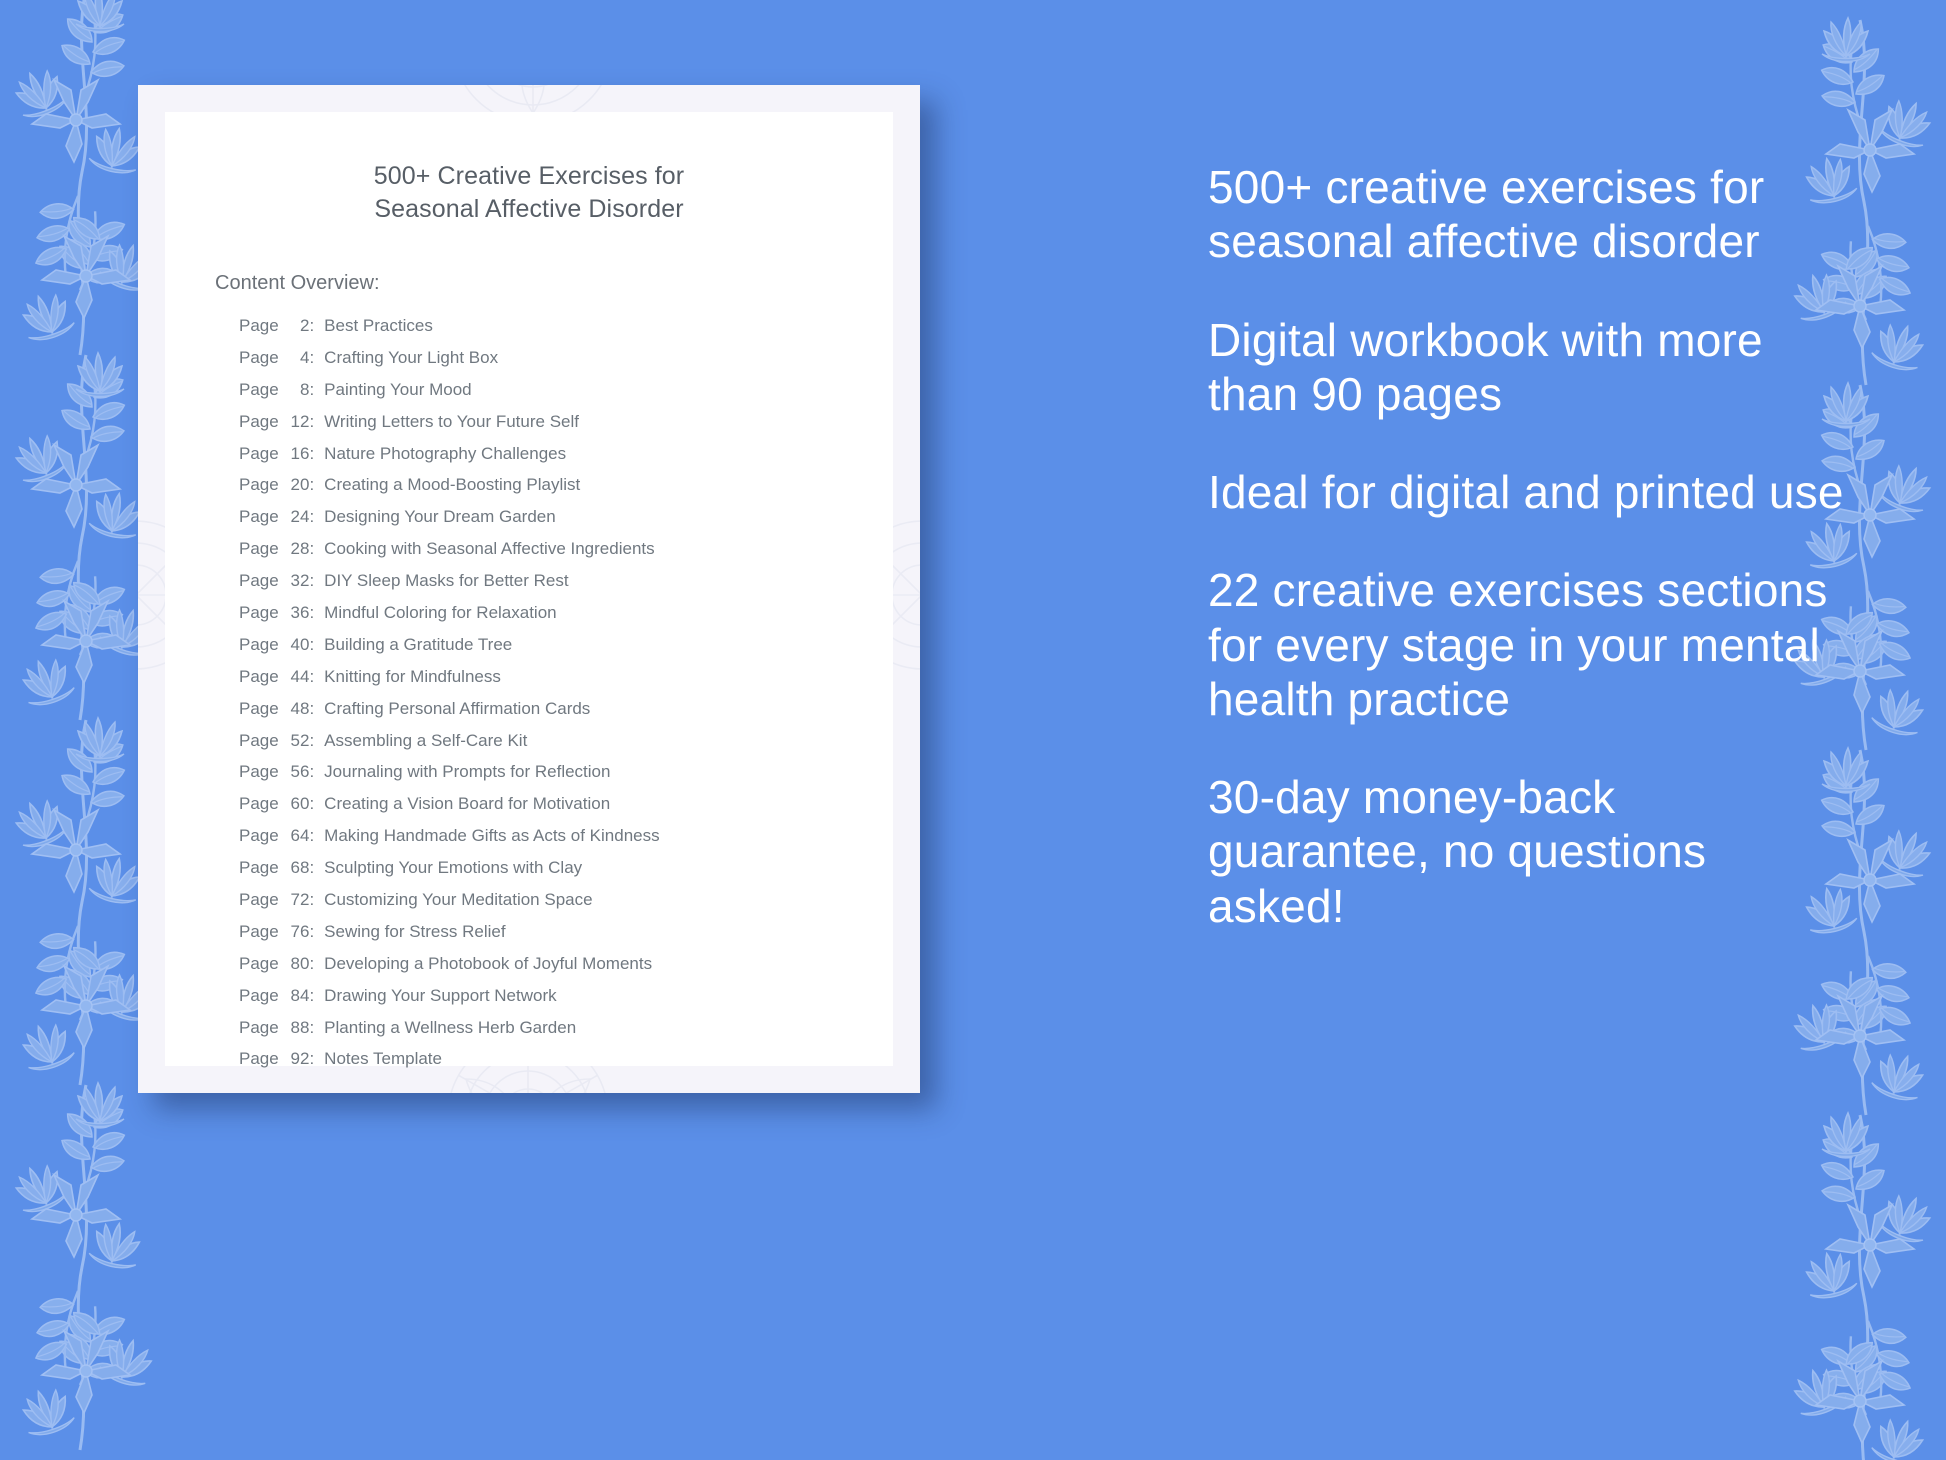 The height and width of the screenshot is (1460, 1946). What do you see at coordinates (566, 676) in the screenshot?
I see `toc-entry: Page 44: Knitting for Mindfulness` at bounding box center [566, 676].